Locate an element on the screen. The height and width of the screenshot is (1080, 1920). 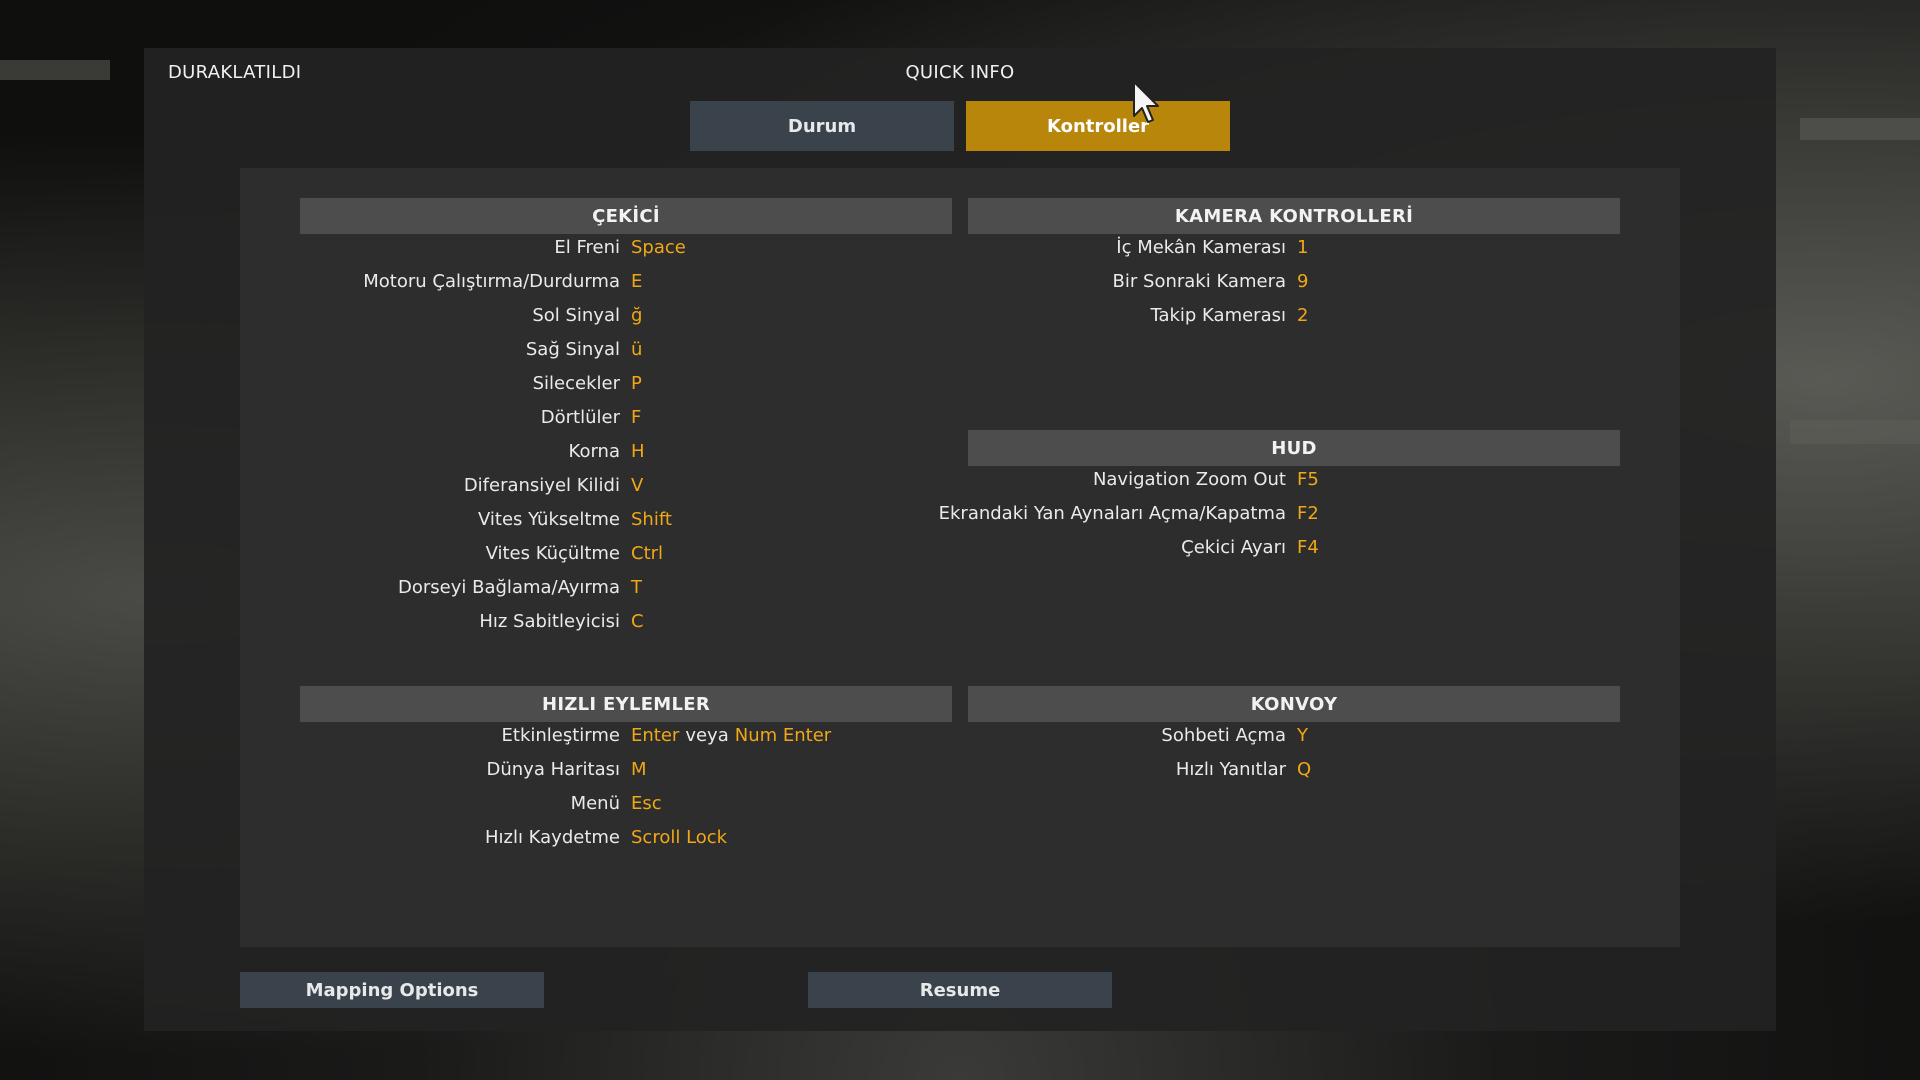
control-label: Hızlı Yanıtlar is located at coordinates (1230, 769).